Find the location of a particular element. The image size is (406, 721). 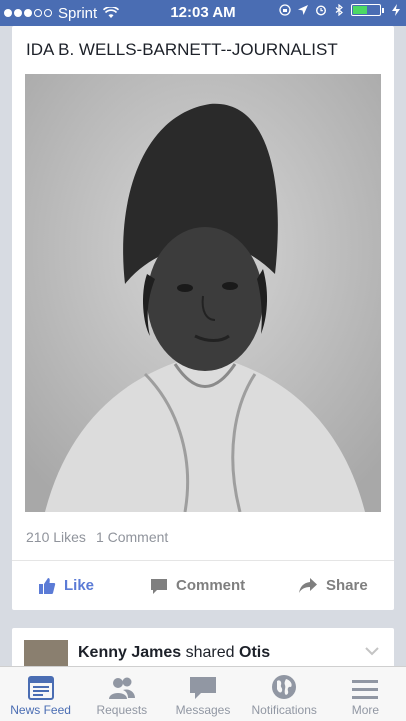

tab-news-feed: News Feed is located at coordinates (40, 694).